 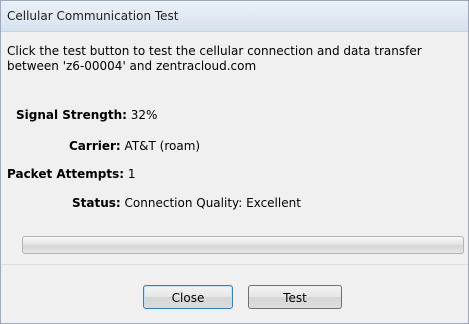 I want to click on close-button: Close, so click(x=188, y=297).